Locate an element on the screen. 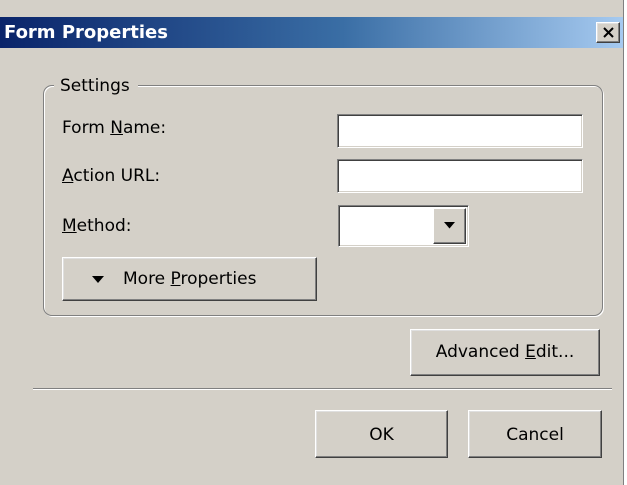 The image size is (627, 485). cancel-button: Cancel is located at coordinates (535, 434).